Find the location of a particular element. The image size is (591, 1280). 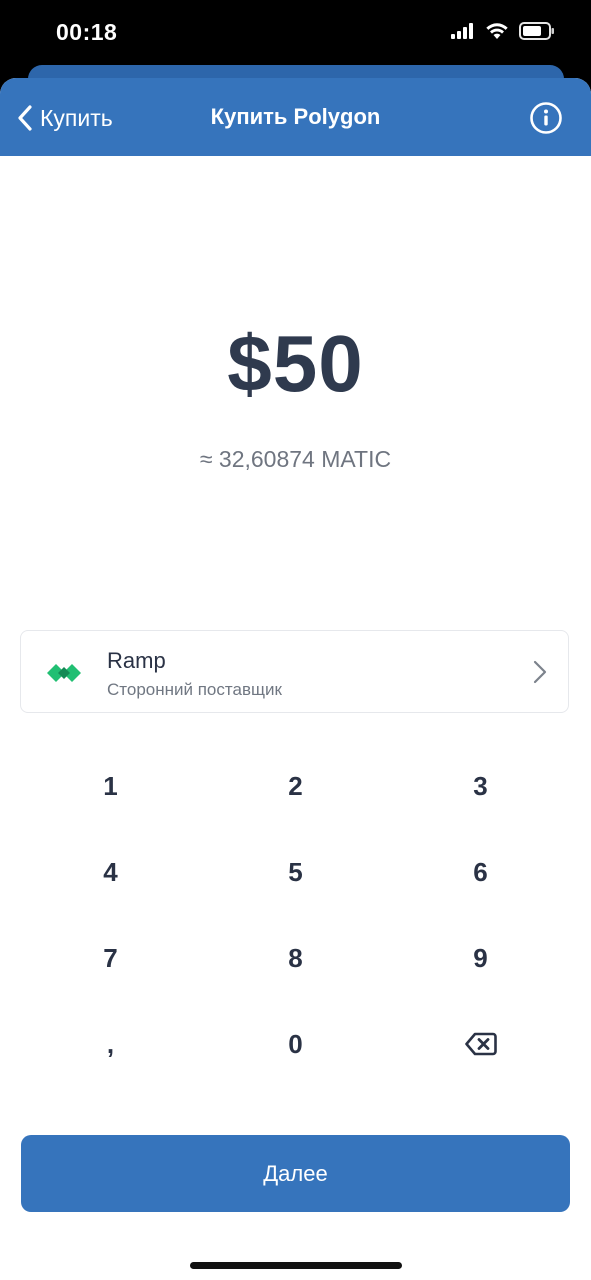

backspace-icon is located at coordinates (480, 1044).